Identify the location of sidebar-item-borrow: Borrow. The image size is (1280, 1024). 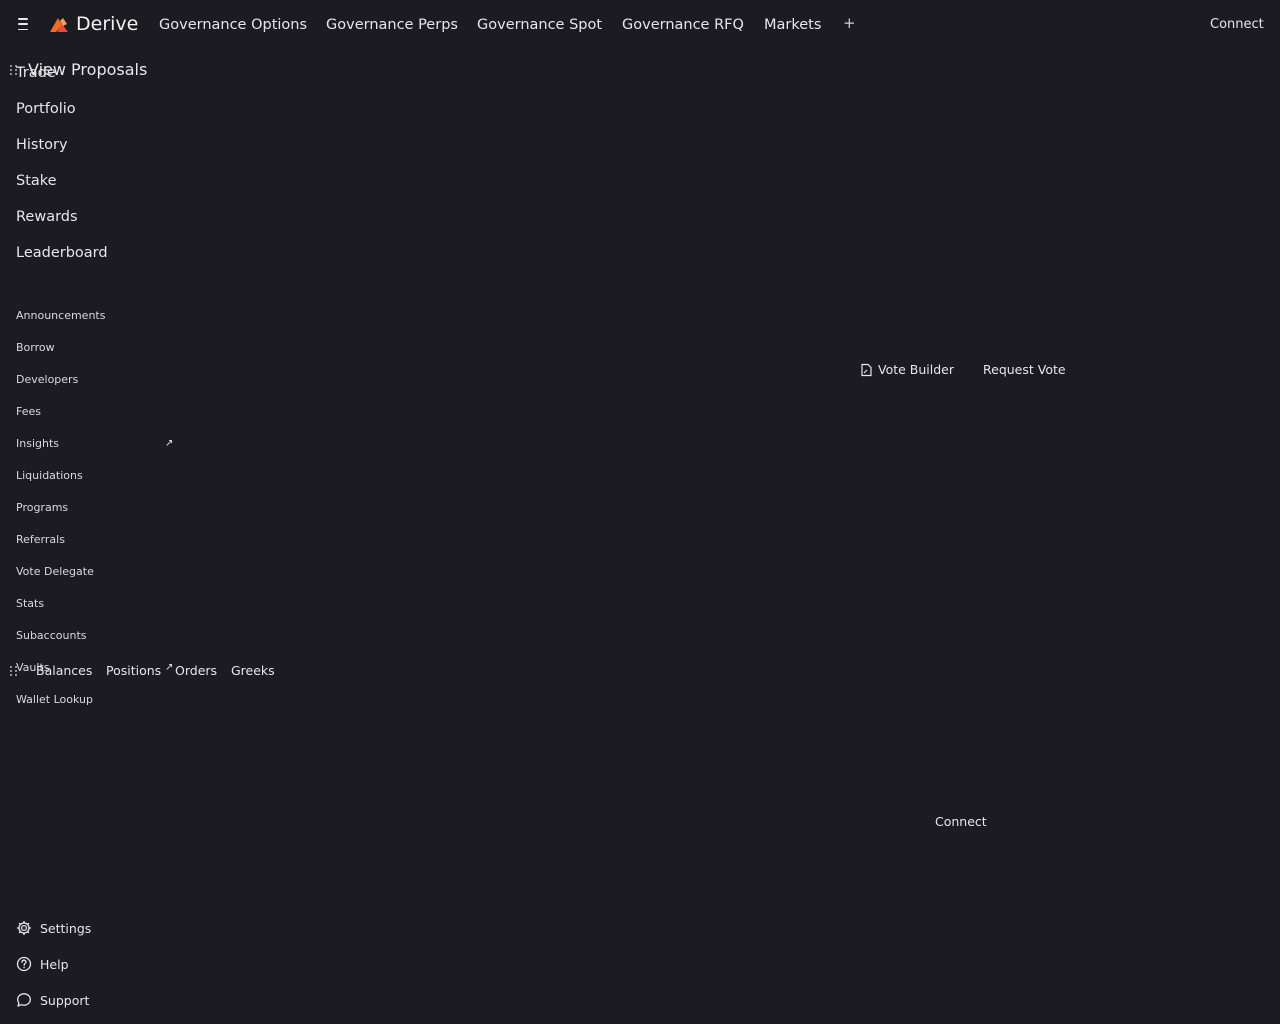
(35, 348).